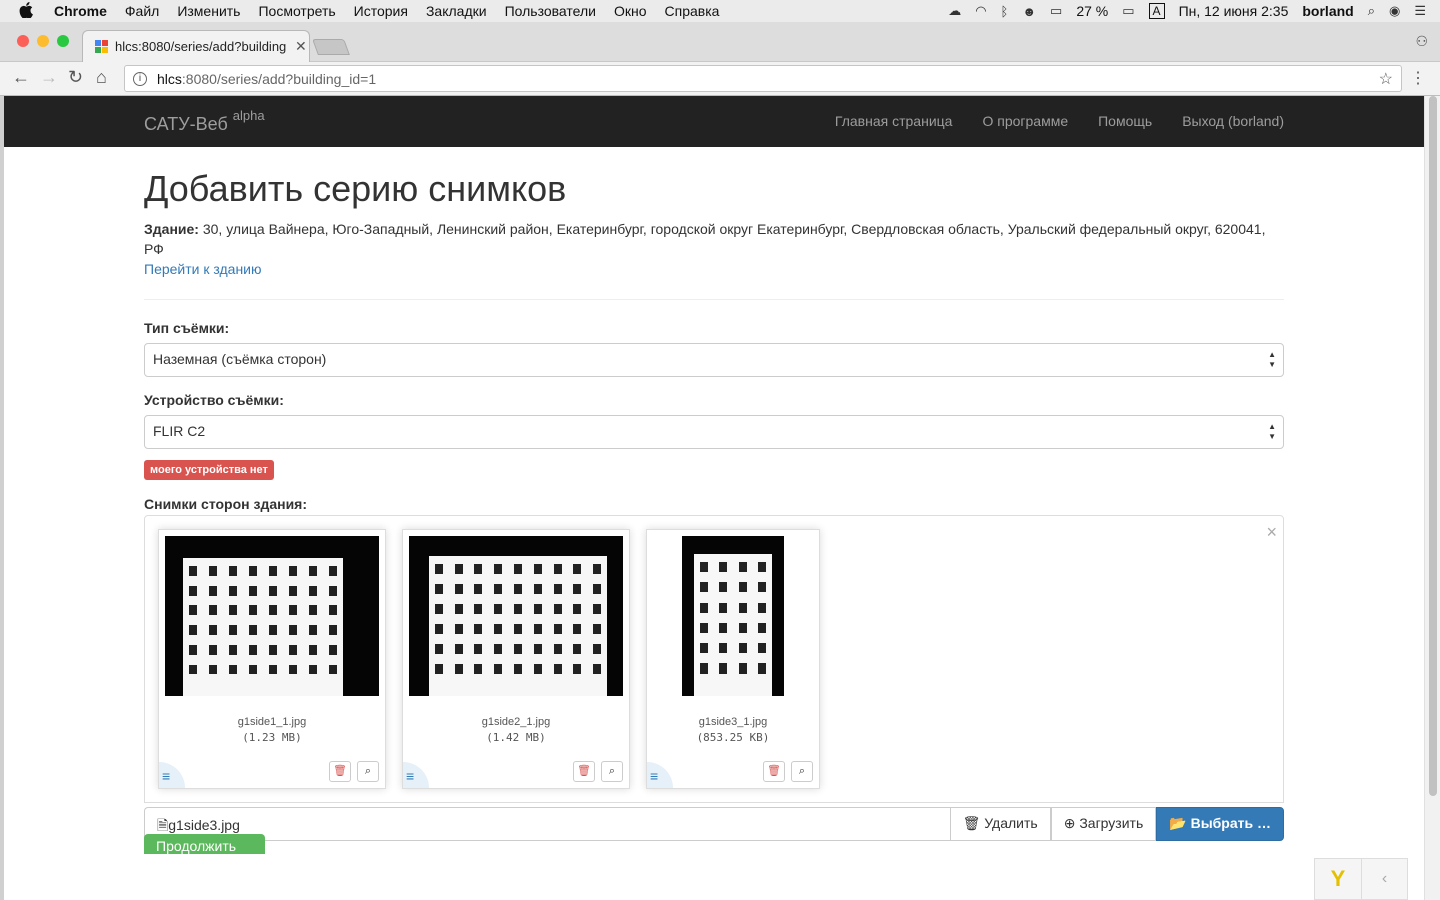 The width and height of the screenshot is (1440, 900). What do you see at coordinates (1371, 11) in the screenshot?
I see `spotlight-search-icon: ⌕` at bounding box center [1371, 11].